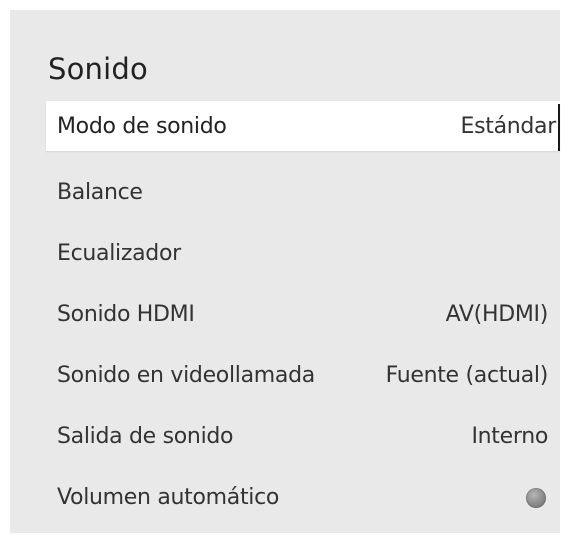 The width and height of the screenshot is (571, 534). Describe the element at coordinates (508, 126) in the screenshot. I see `menu-item-value: Estándar` at that location.